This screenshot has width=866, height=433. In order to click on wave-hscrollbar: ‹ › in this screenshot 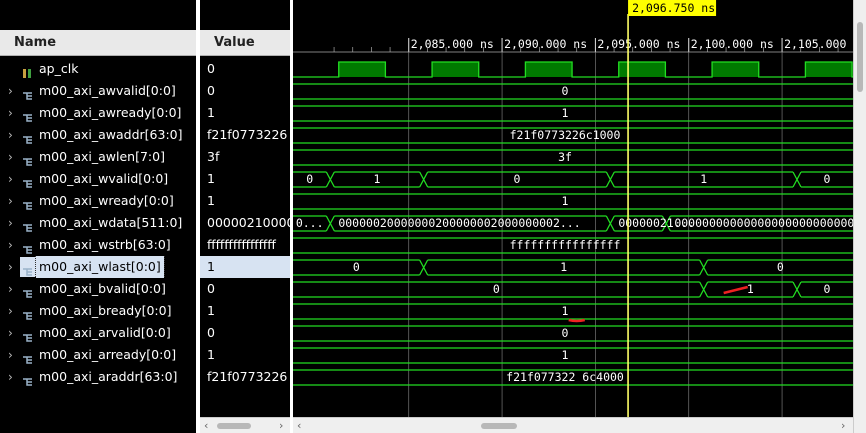, I will do `click(573, 425)`.